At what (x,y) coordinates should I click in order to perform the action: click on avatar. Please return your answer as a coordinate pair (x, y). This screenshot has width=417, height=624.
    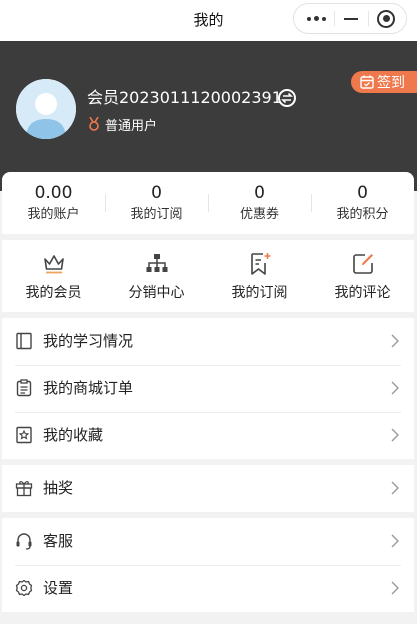
    Looking at the image, I should click on (46, 109).